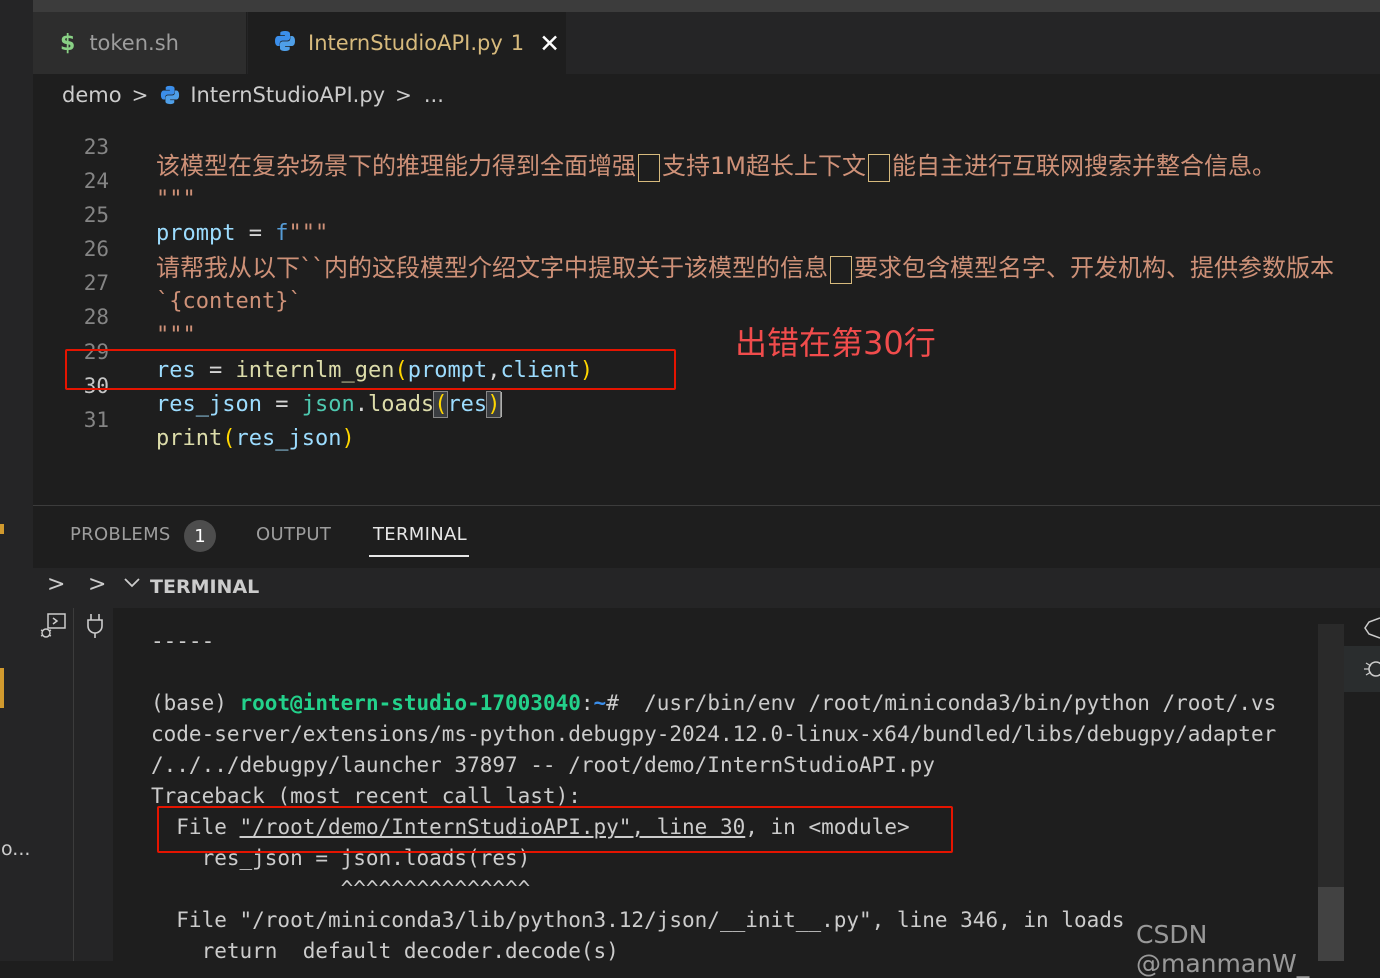 Image resolution: width=1380 pixels, height=978 pixels. I want to click on close-icon: ✕, so click(549, 43).